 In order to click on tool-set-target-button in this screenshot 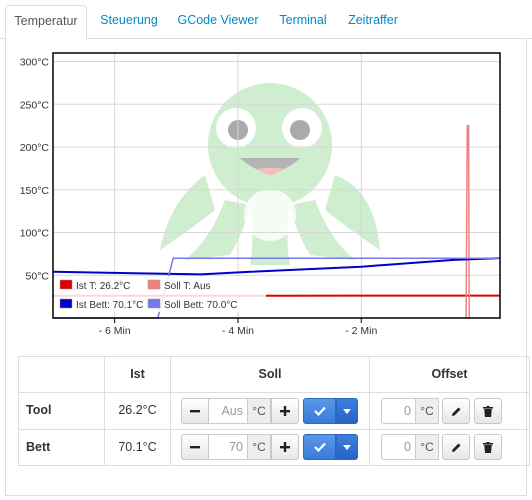, I will do `click(319, 411)`.